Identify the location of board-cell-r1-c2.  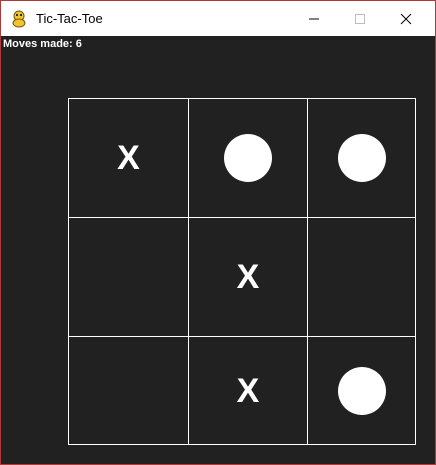
(248, 158).